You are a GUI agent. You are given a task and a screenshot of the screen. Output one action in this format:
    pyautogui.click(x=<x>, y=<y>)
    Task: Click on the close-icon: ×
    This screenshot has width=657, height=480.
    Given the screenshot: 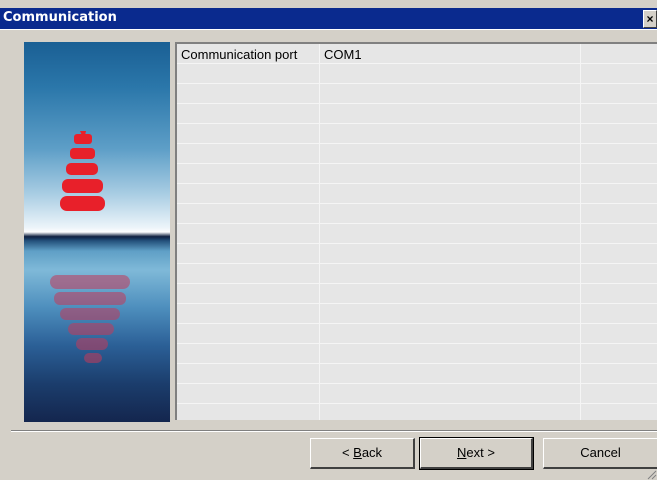 What is the action you would take?
    pyautogui.click(x=650, y=19)
    